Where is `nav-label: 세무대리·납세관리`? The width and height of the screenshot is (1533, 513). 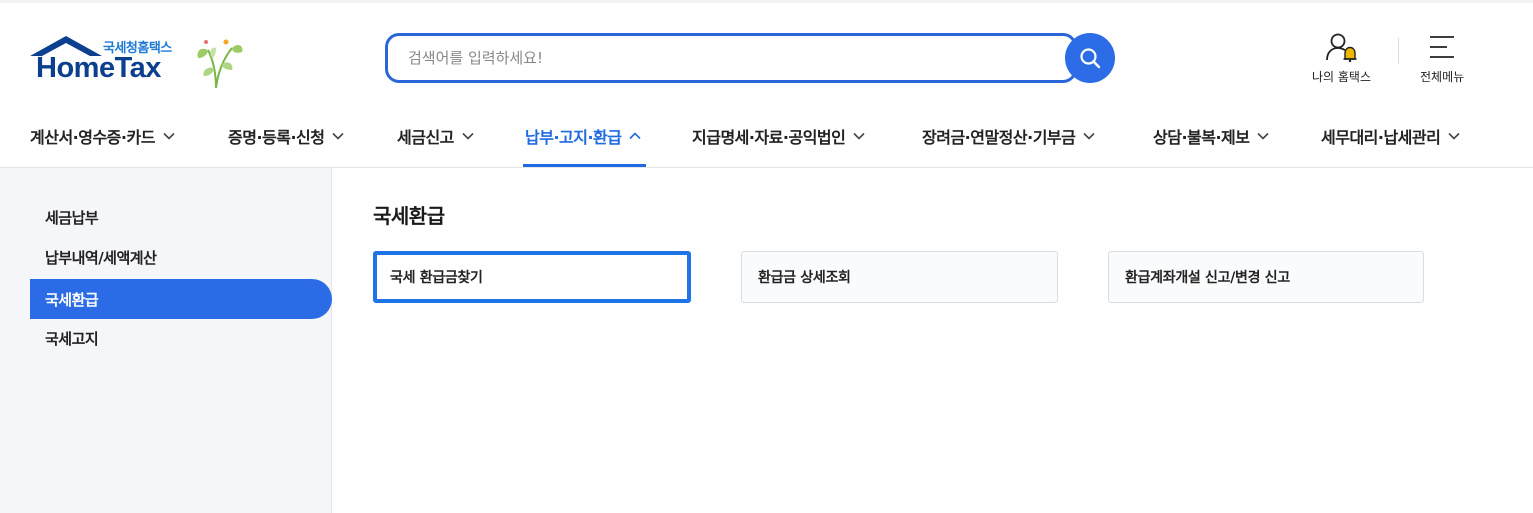 nav-label: 세무대리·납세관리 is located at coordinates (1381, 137).